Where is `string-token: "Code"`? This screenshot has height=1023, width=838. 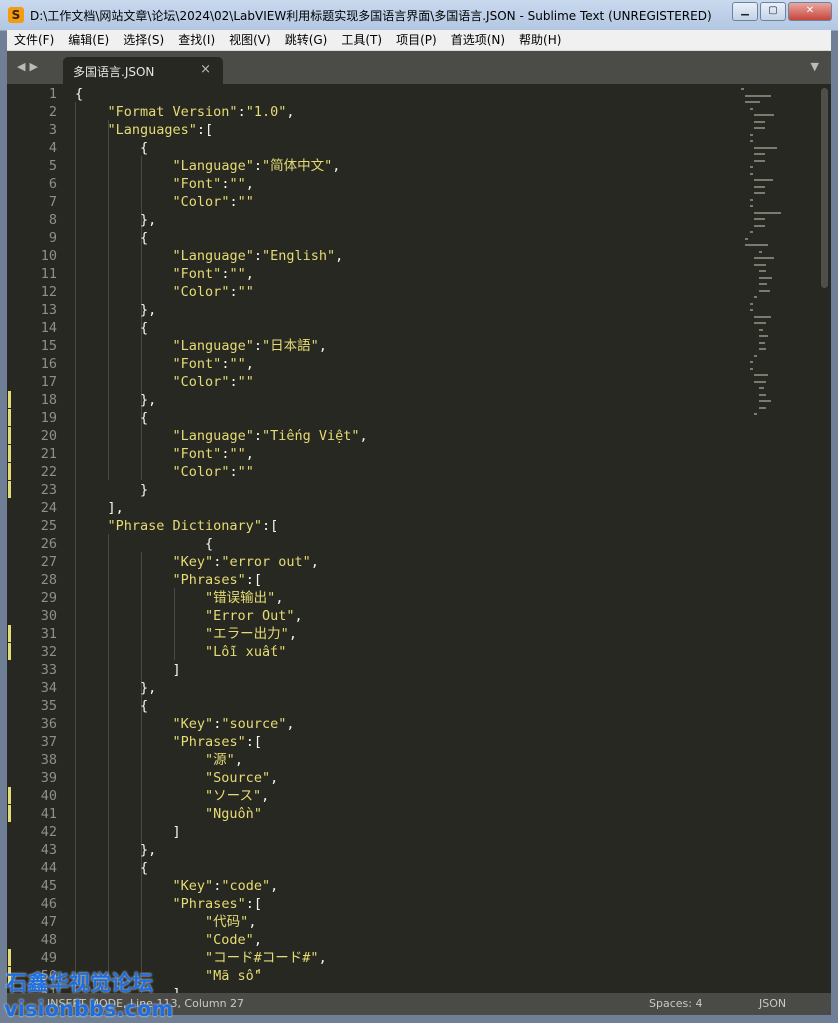 string-token: "Code" is located at coordinates (229, 940).